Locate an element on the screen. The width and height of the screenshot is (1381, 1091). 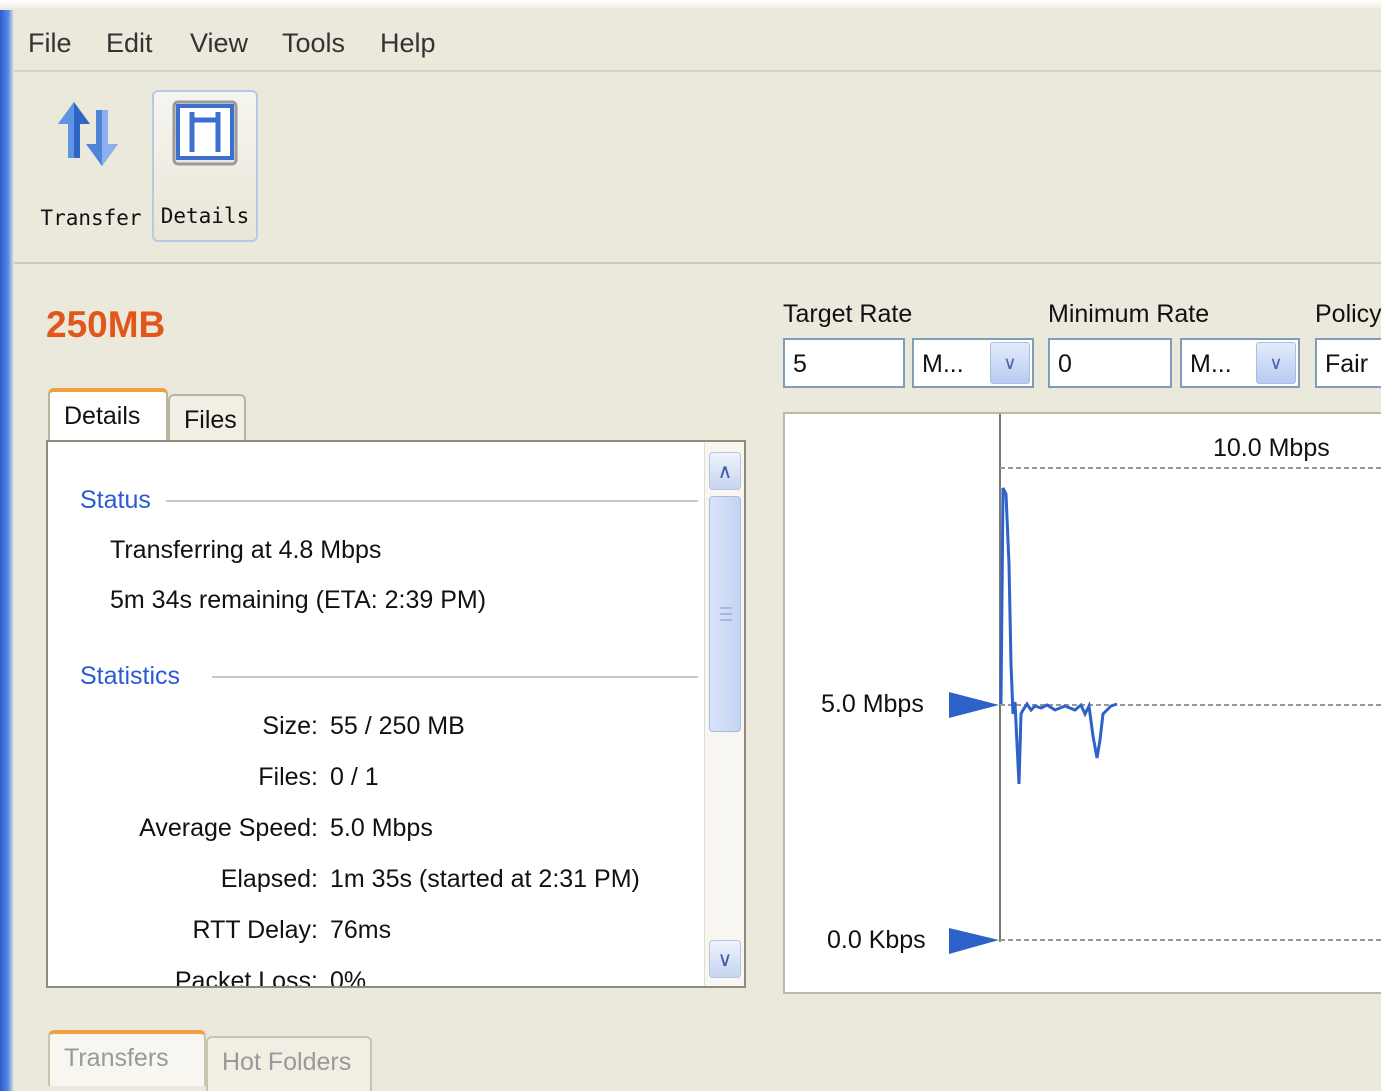
details-label: Details is located at coordinates (205, 216).